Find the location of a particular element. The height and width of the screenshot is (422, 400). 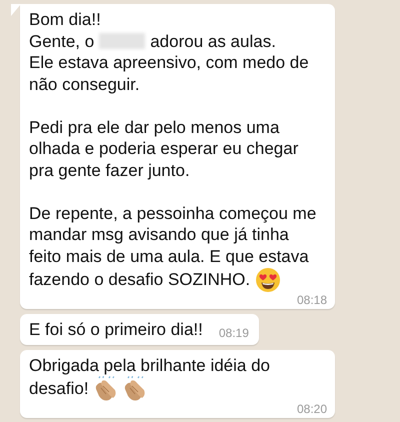

message-text: Obrigada pela brilhante idéia do is located at coordinates (149, 365).